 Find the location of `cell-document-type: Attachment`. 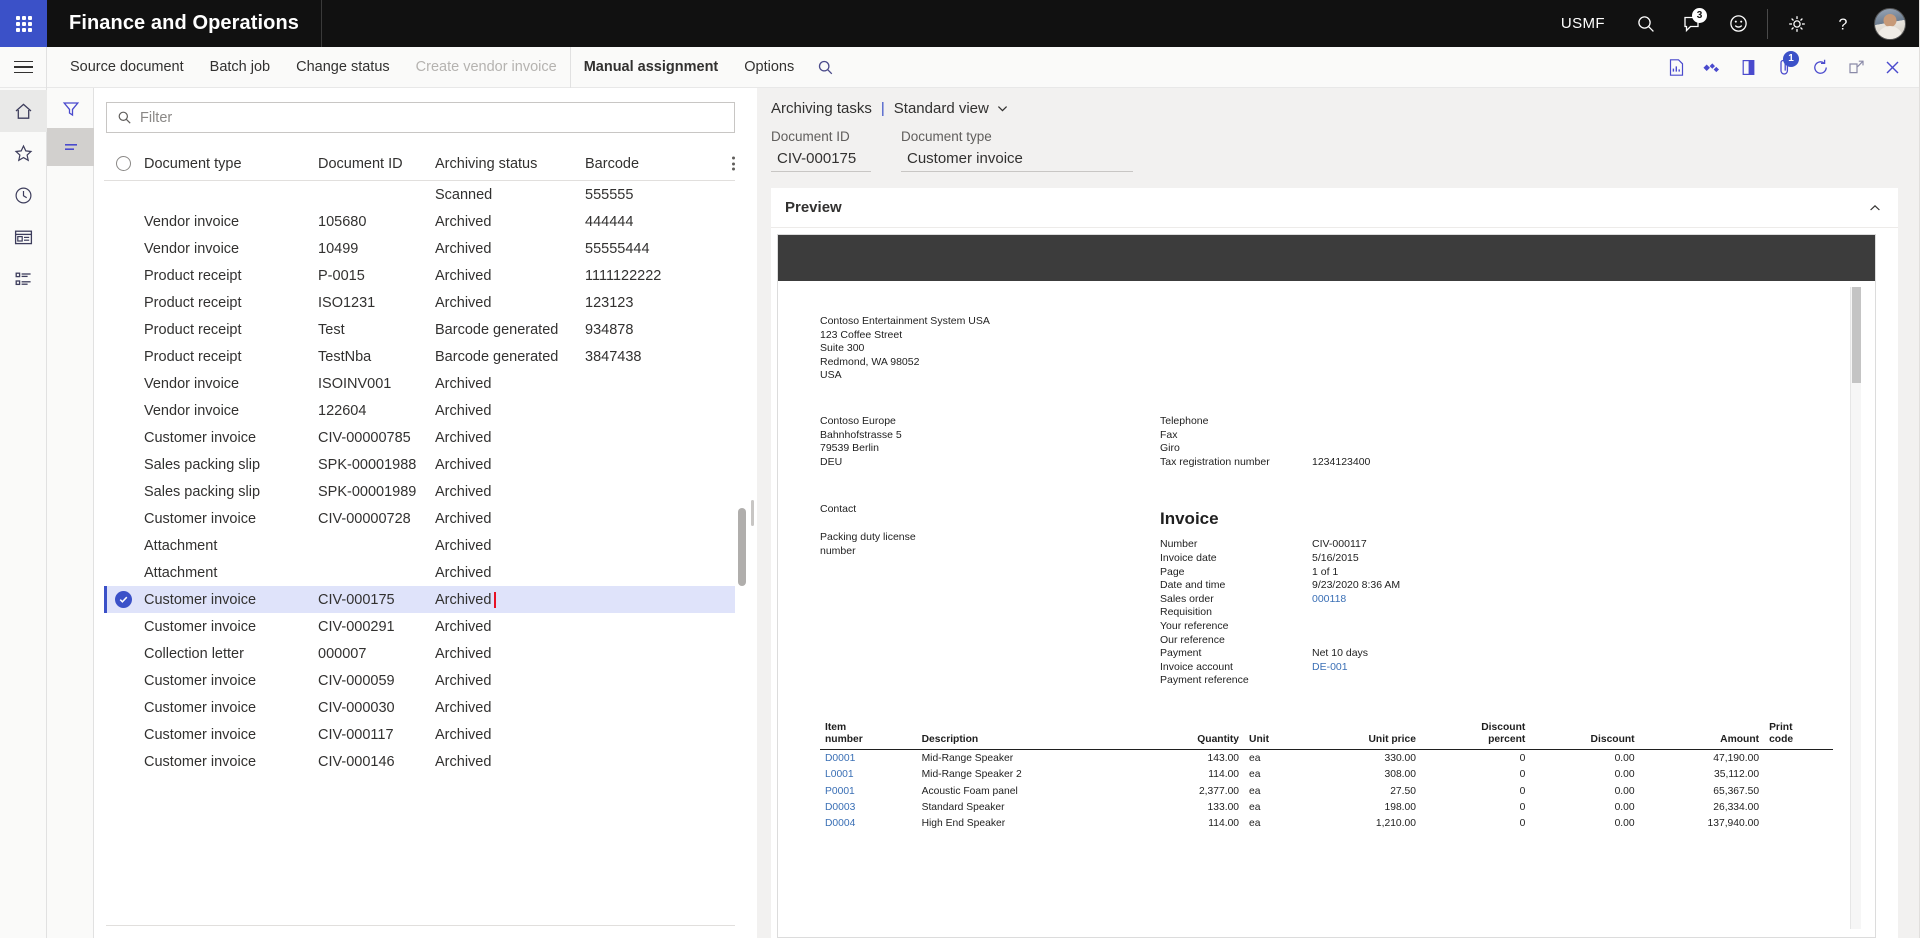

cell-document-type: Attachment is located at coordinates (181, 572).